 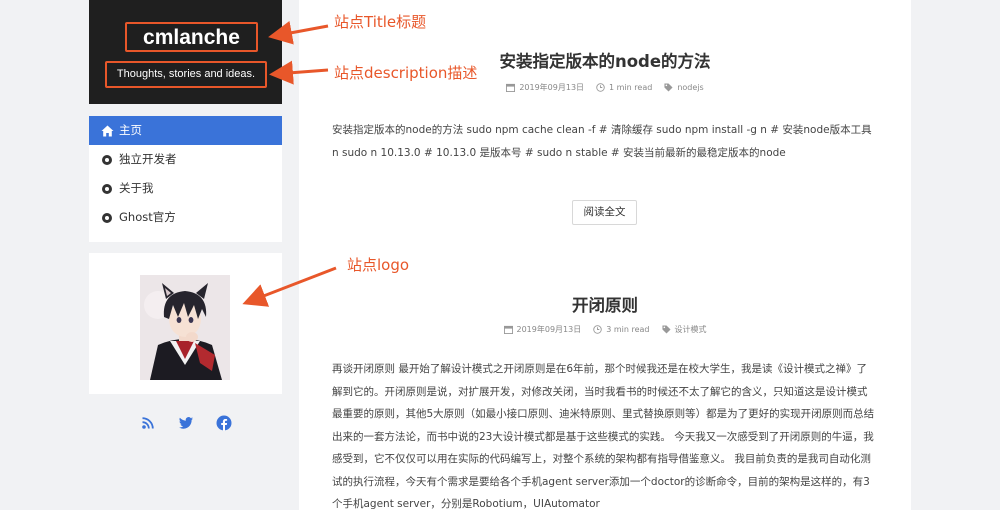 I want to click on nav-item-ghost: Ghost官方, so click(x=185, y=217).